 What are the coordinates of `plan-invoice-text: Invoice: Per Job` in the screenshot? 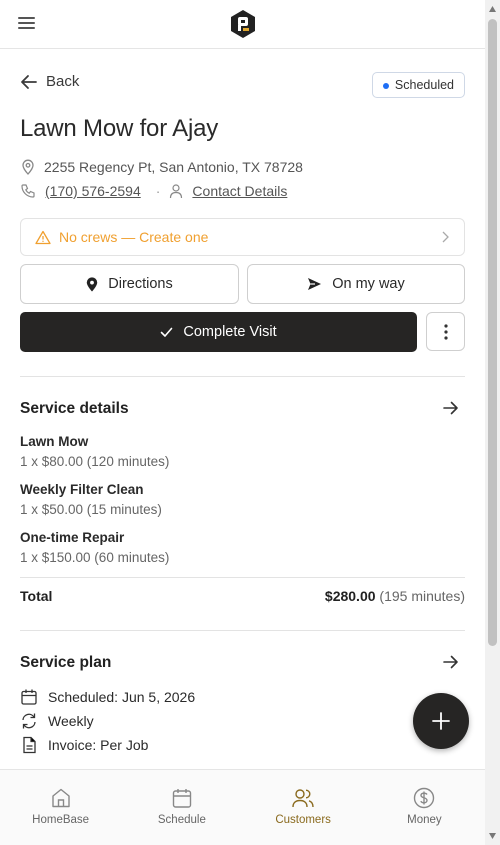 It's located at (98, 745).